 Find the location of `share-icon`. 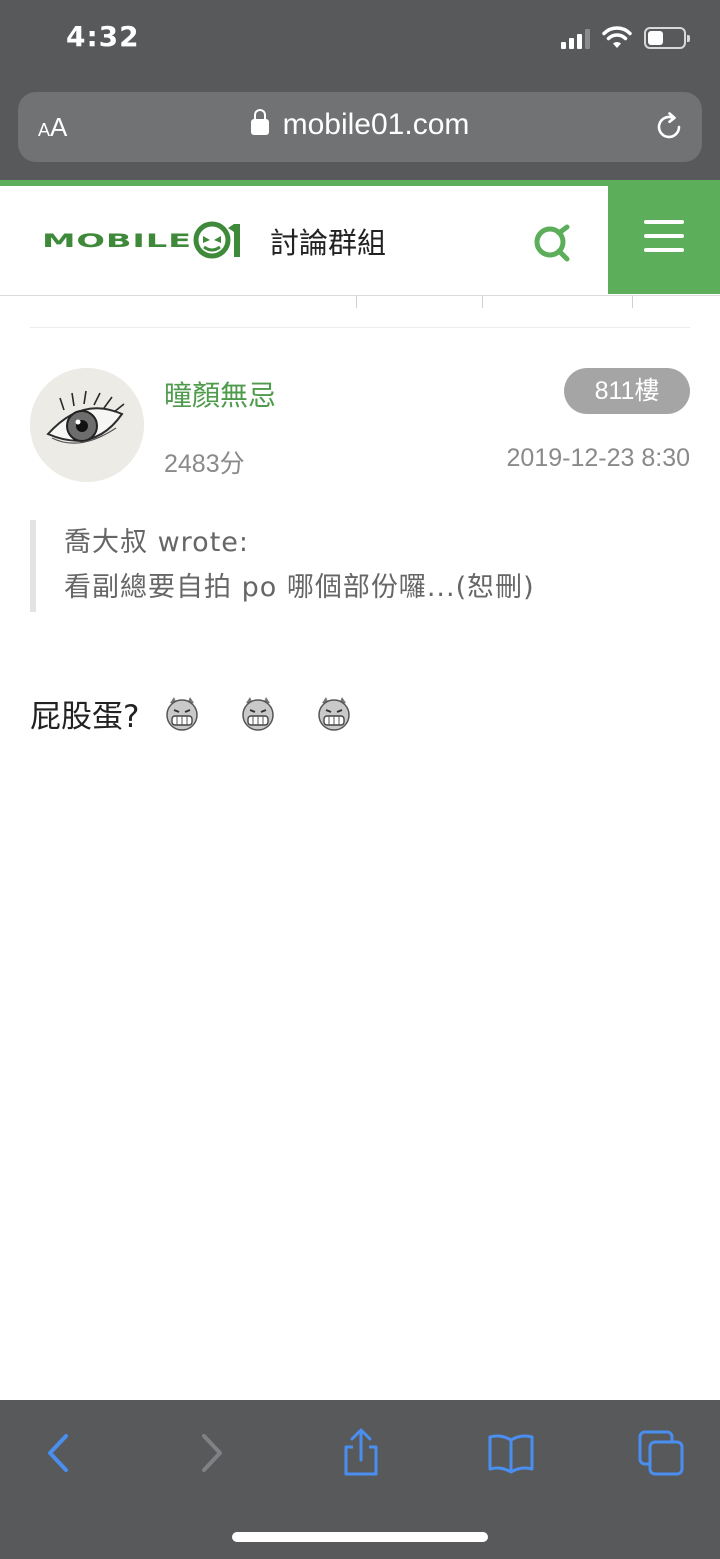

share-icon is located at coordinates (361, 1453).